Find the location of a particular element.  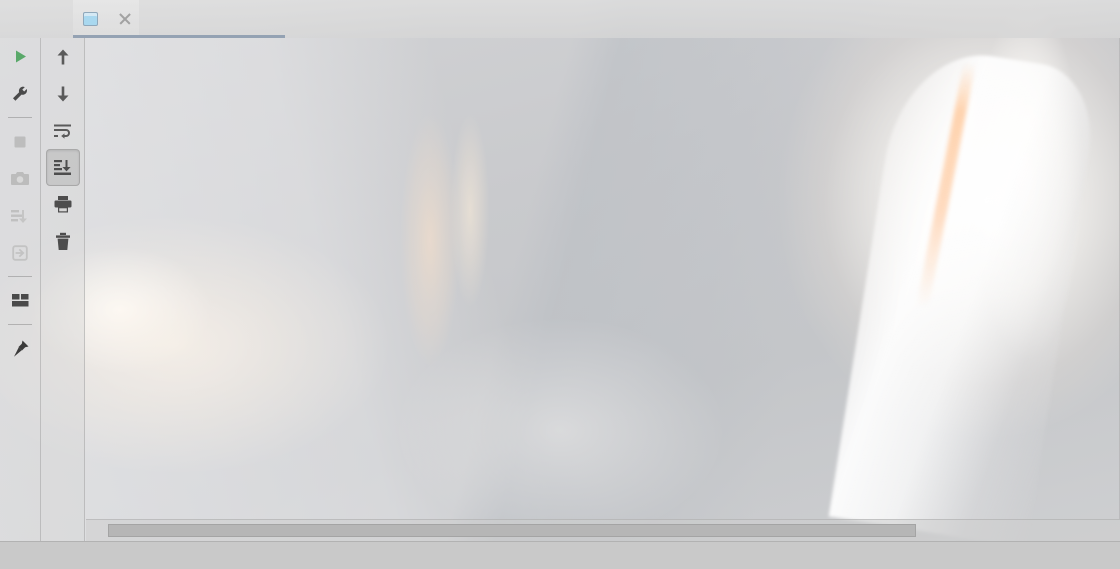

scroll-to-end-icon is located at coordinates (62, 167).